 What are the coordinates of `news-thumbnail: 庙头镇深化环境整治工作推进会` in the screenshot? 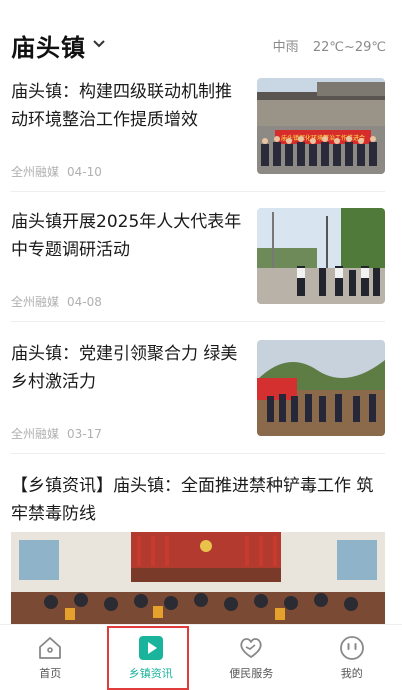 It's located at (321, 126).